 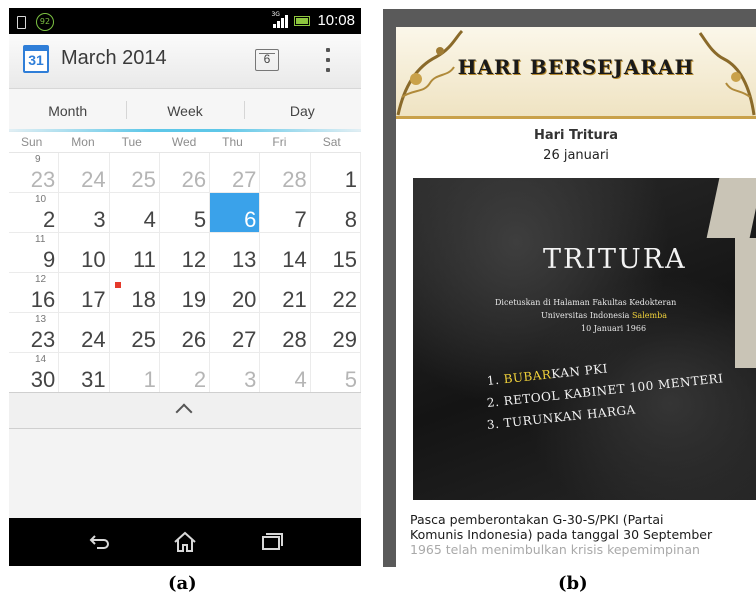 I want to click on day-number: 20, so click(x=244, y=299).